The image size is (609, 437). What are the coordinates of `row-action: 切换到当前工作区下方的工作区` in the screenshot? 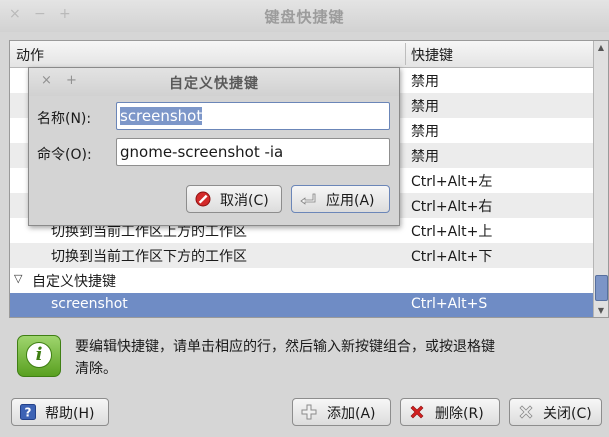 It's located at (149, 257).